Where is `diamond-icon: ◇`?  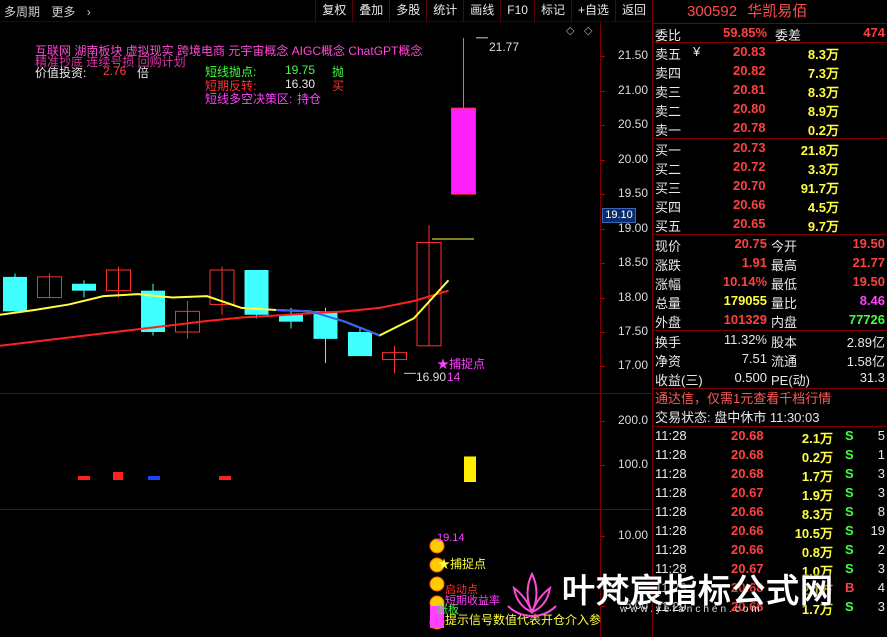 diamond-icon: ◇ is located at coordinates (570, 30).